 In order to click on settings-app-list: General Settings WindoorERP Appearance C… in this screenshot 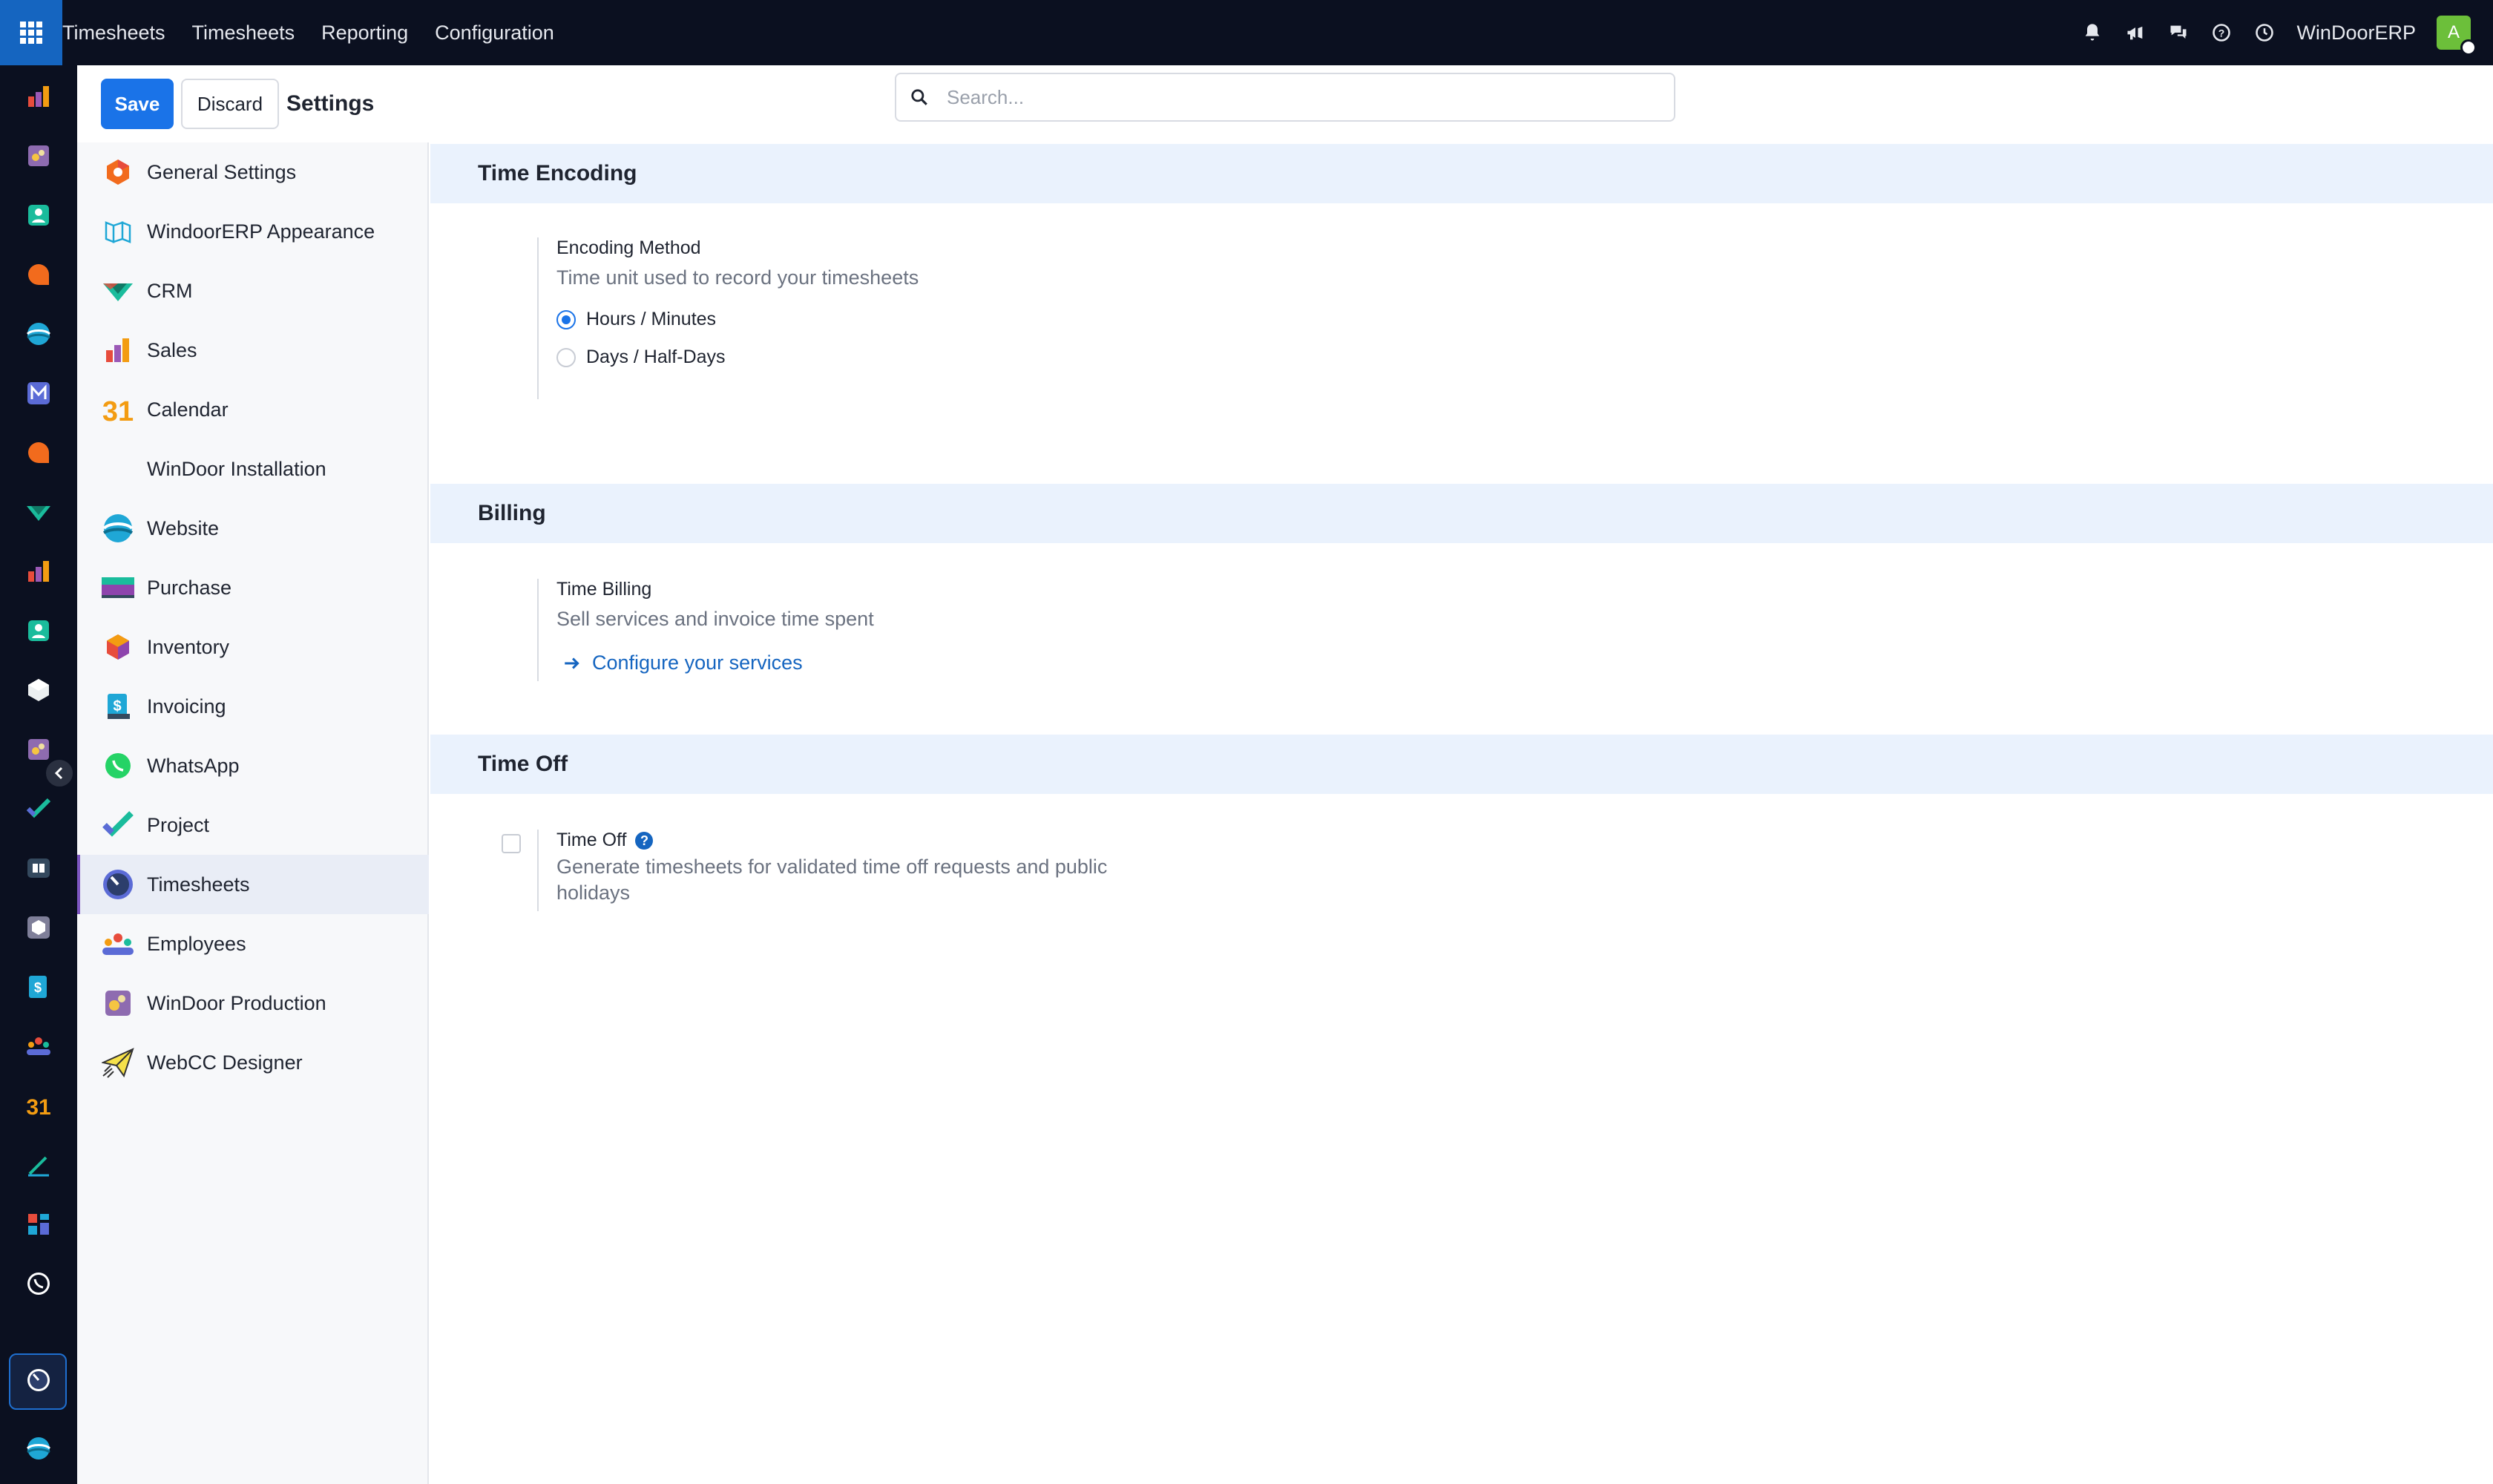, I will do `click(253, 813)`.